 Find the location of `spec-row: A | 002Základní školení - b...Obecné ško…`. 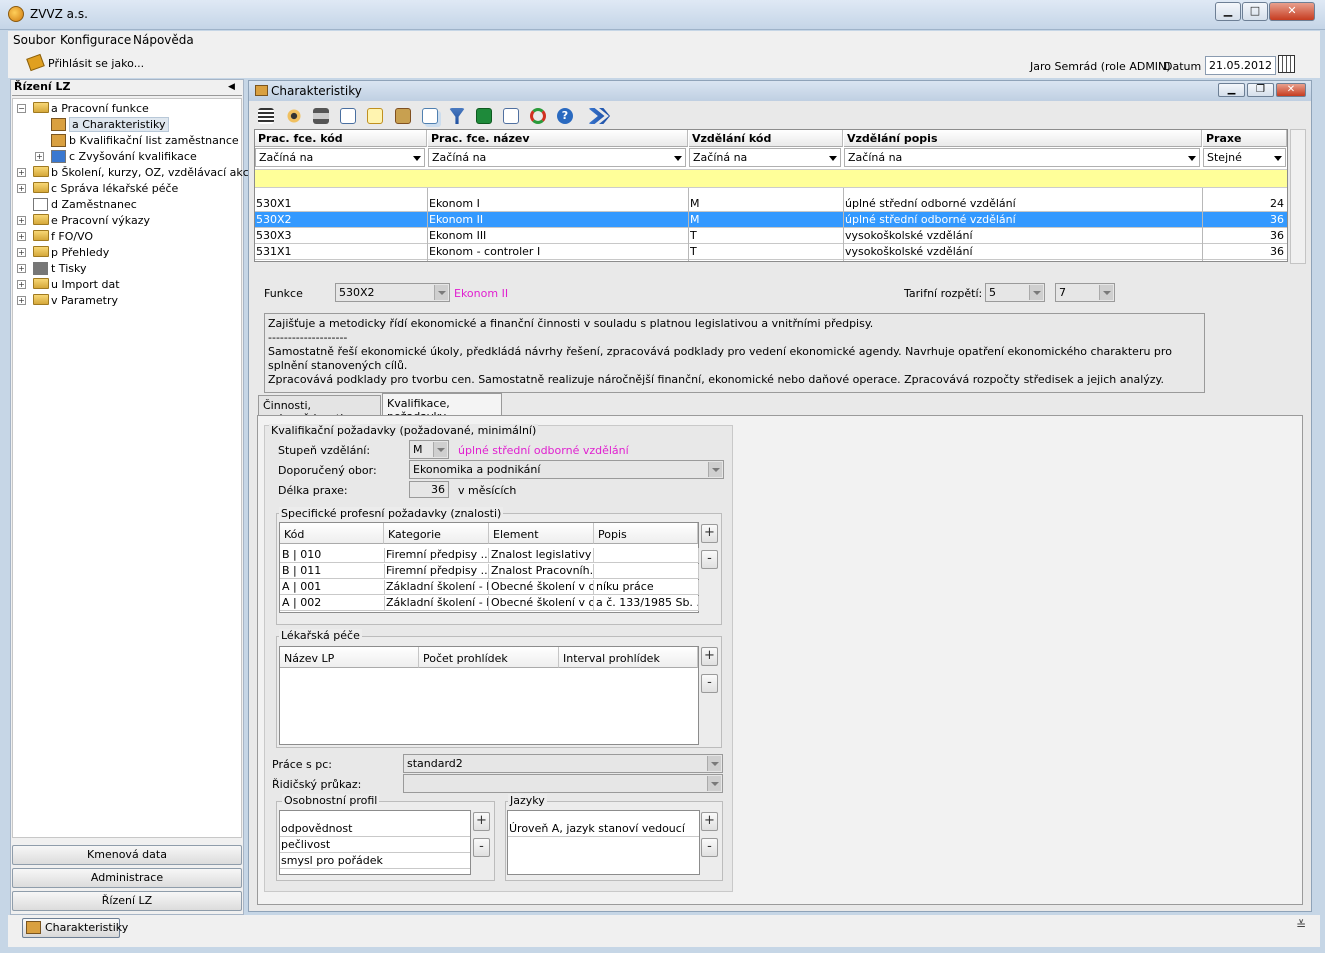

spec-row: A | 002Základní školení - b...Obecné ško… is located at coordinates (489, 603).